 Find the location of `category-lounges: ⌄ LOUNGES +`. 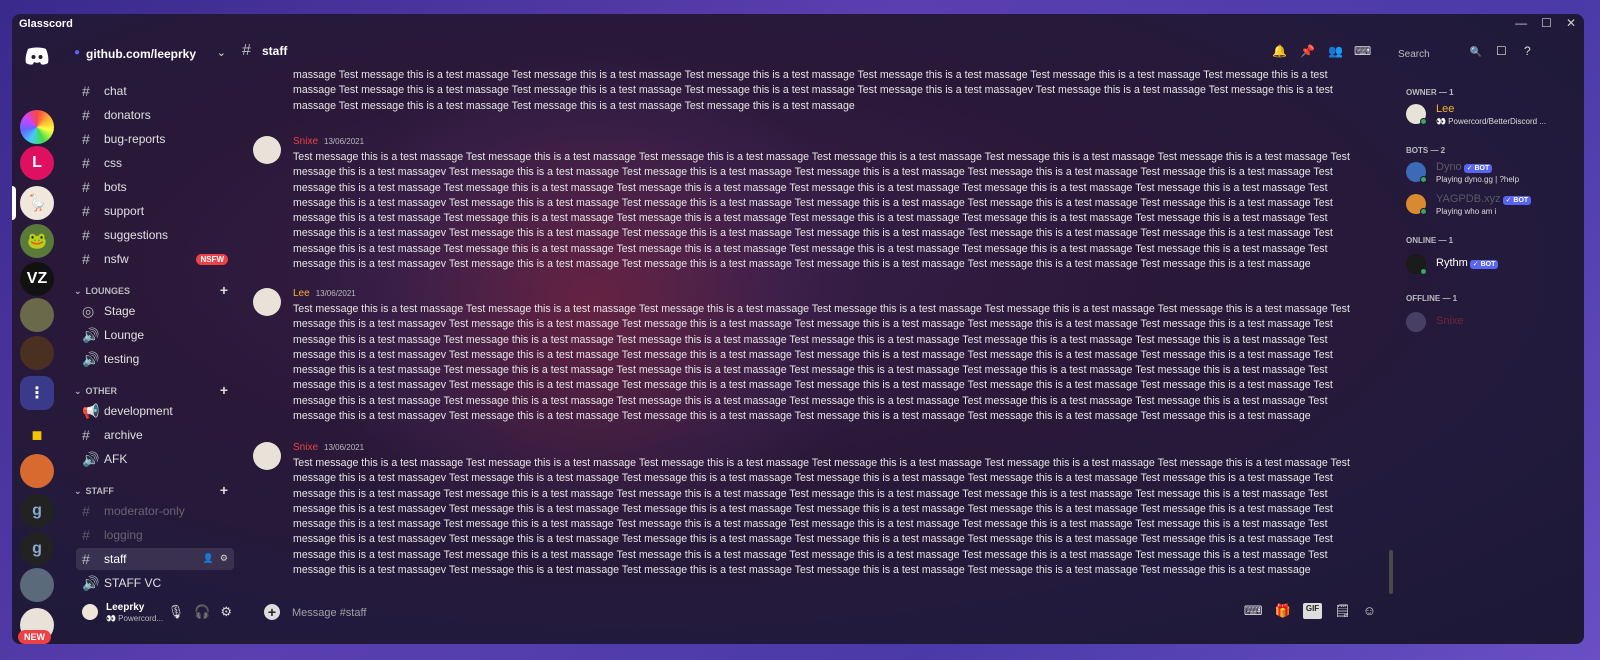

category-lounges: ⌄ LOUNGES + is located at coordinates (154, 290).